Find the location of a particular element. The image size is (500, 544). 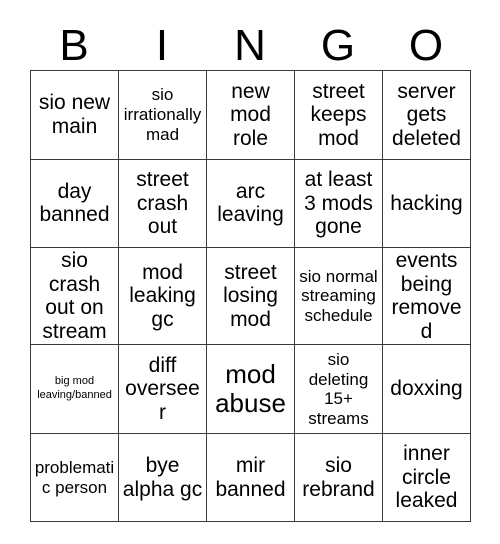

bingo-cell: street losing mod is located at coordinates (250, 296).